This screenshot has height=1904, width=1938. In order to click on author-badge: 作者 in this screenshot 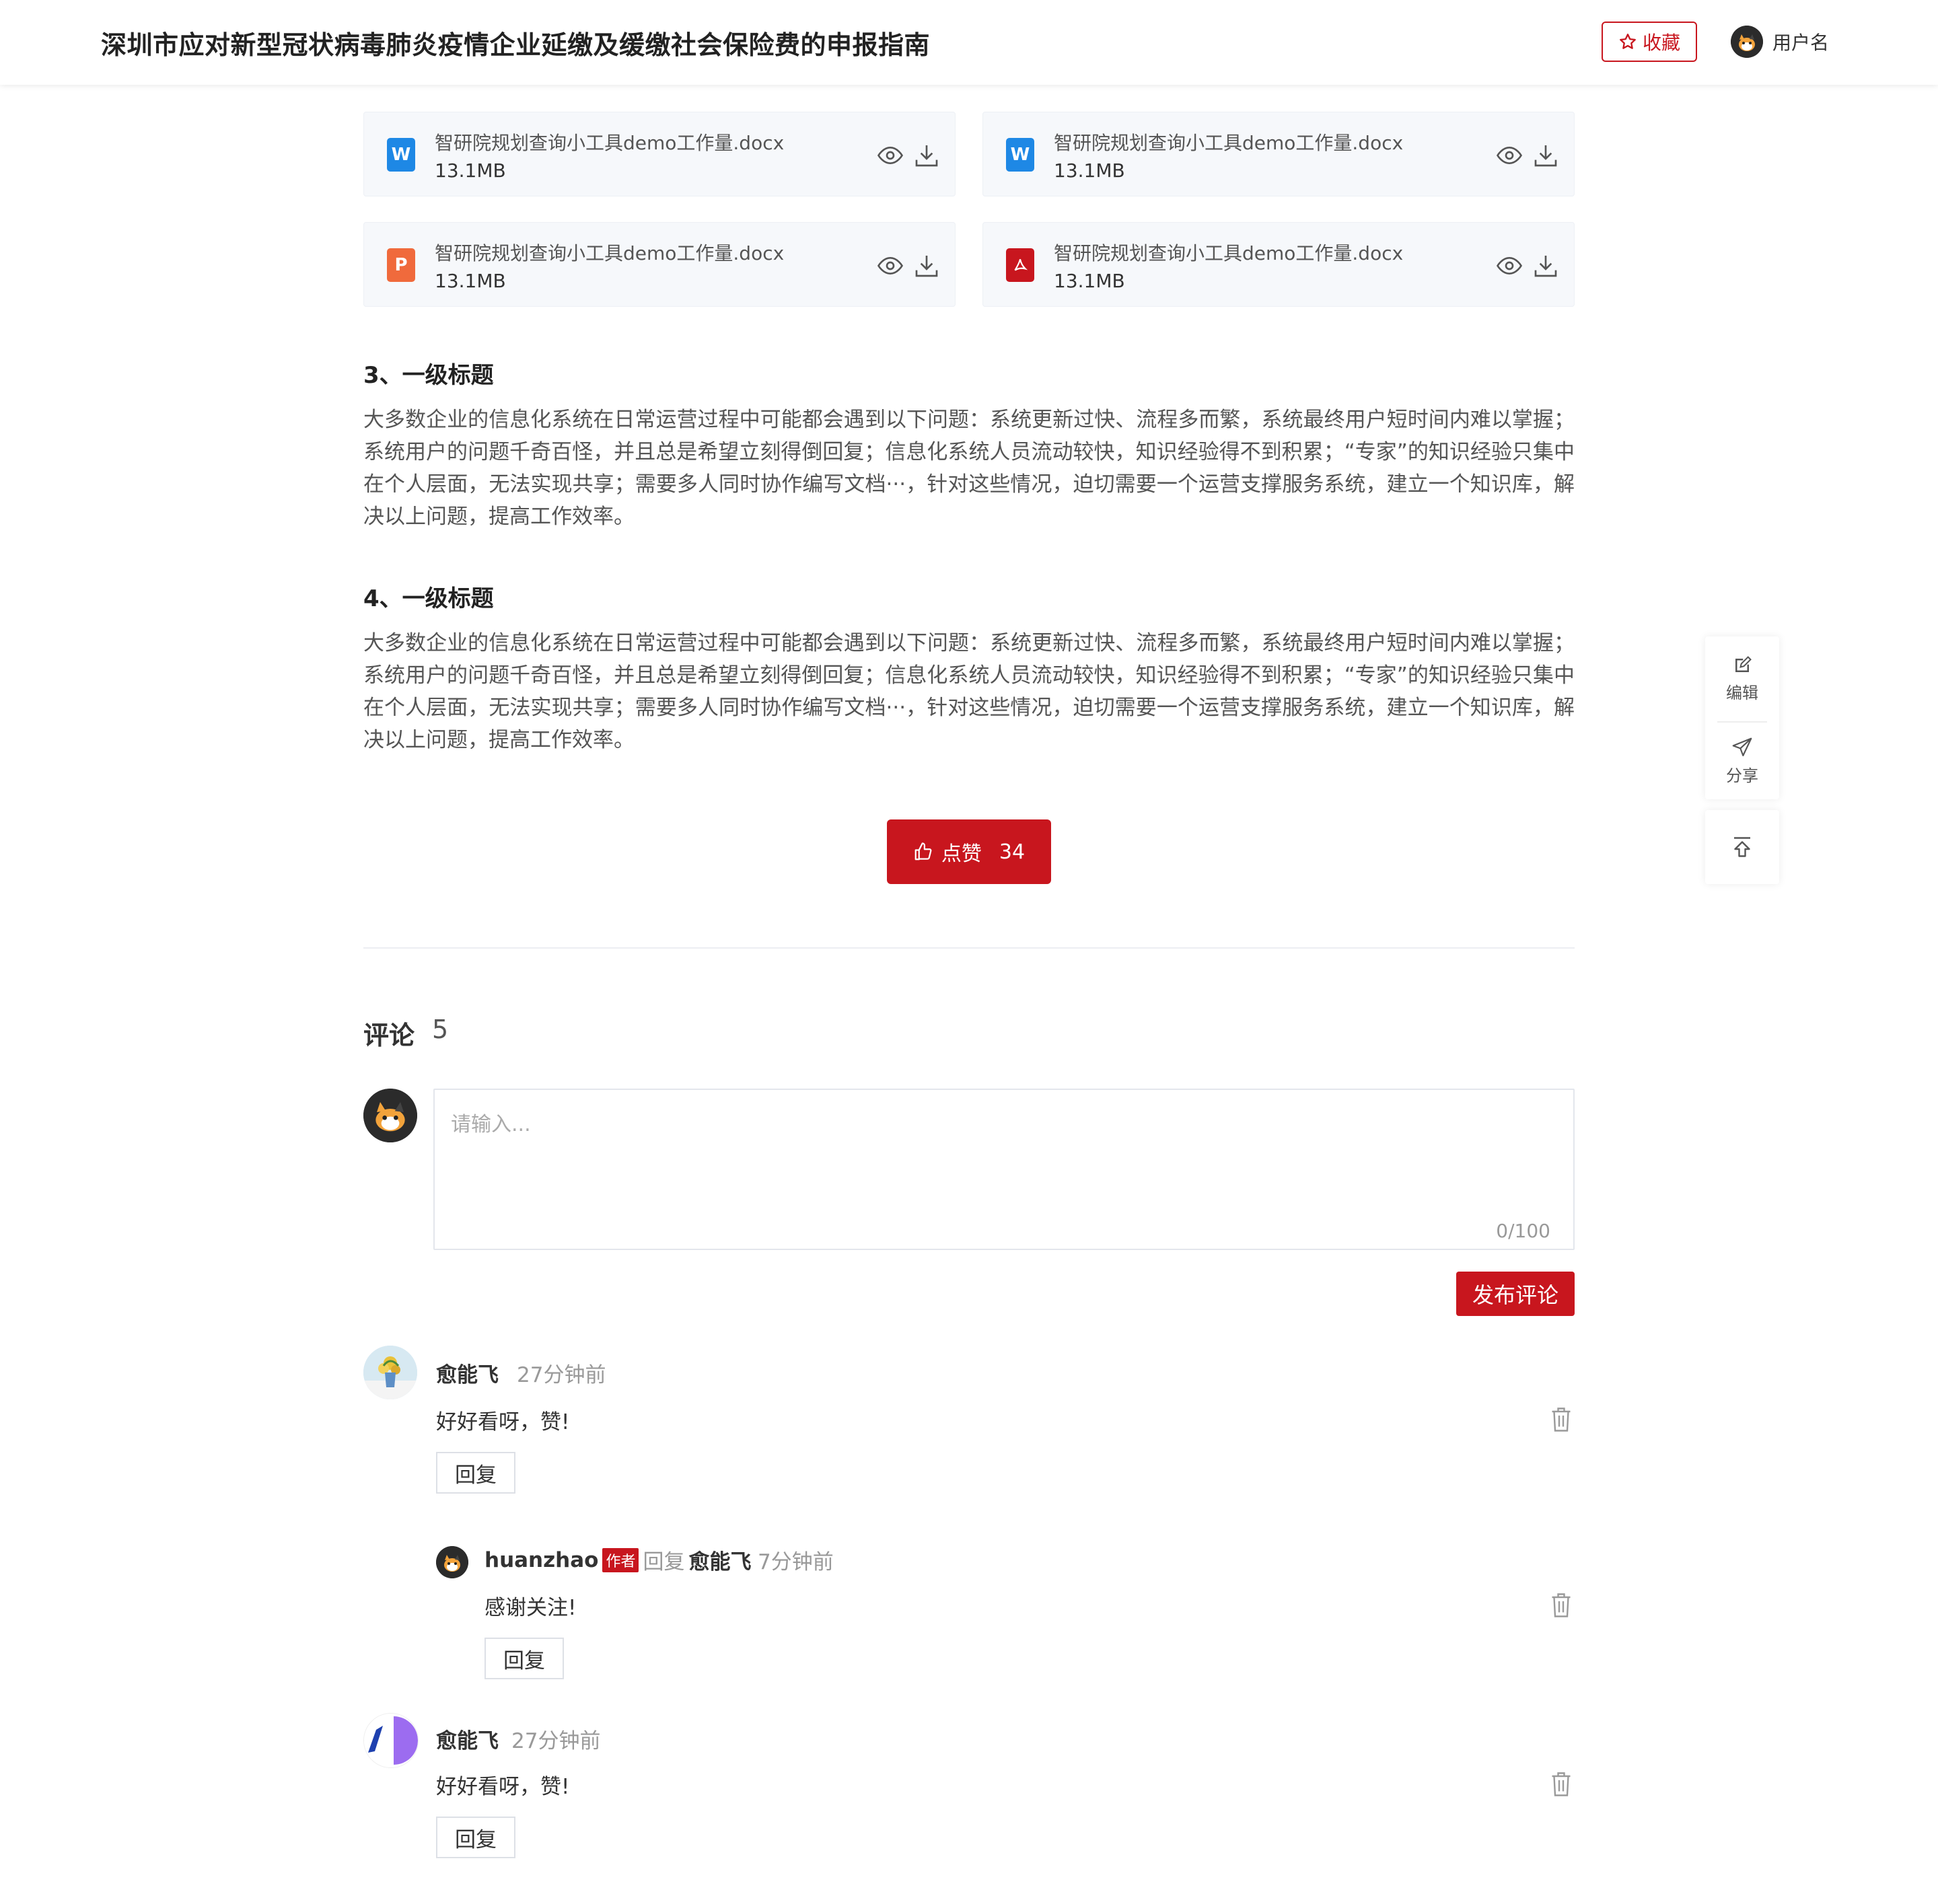, I will do `click(621, 1559)`.